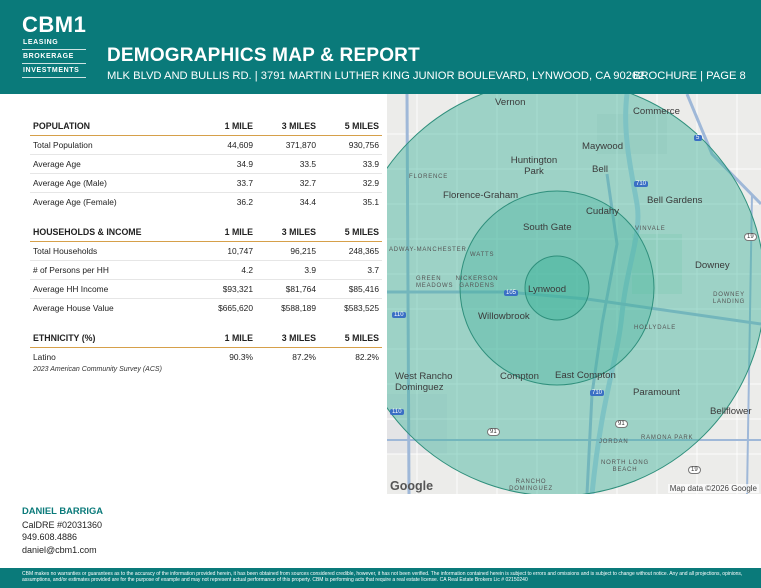 Image resolution: width=761 pixels, height=588 pixels. Describe the element at coordinates (731, 411) in the screenshot. I see `map-label-bellflower: Bellflower` at that location.